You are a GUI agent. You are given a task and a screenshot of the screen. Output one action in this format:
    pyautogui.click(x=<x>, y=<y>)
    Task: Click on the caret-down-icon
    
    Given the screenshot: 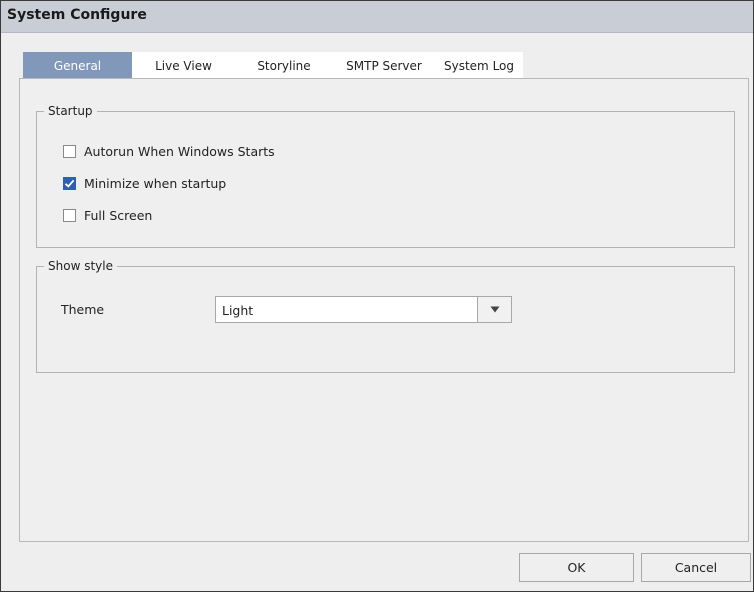 What is the action you would take?
    pyautogui.click(x=494, y=309)
    